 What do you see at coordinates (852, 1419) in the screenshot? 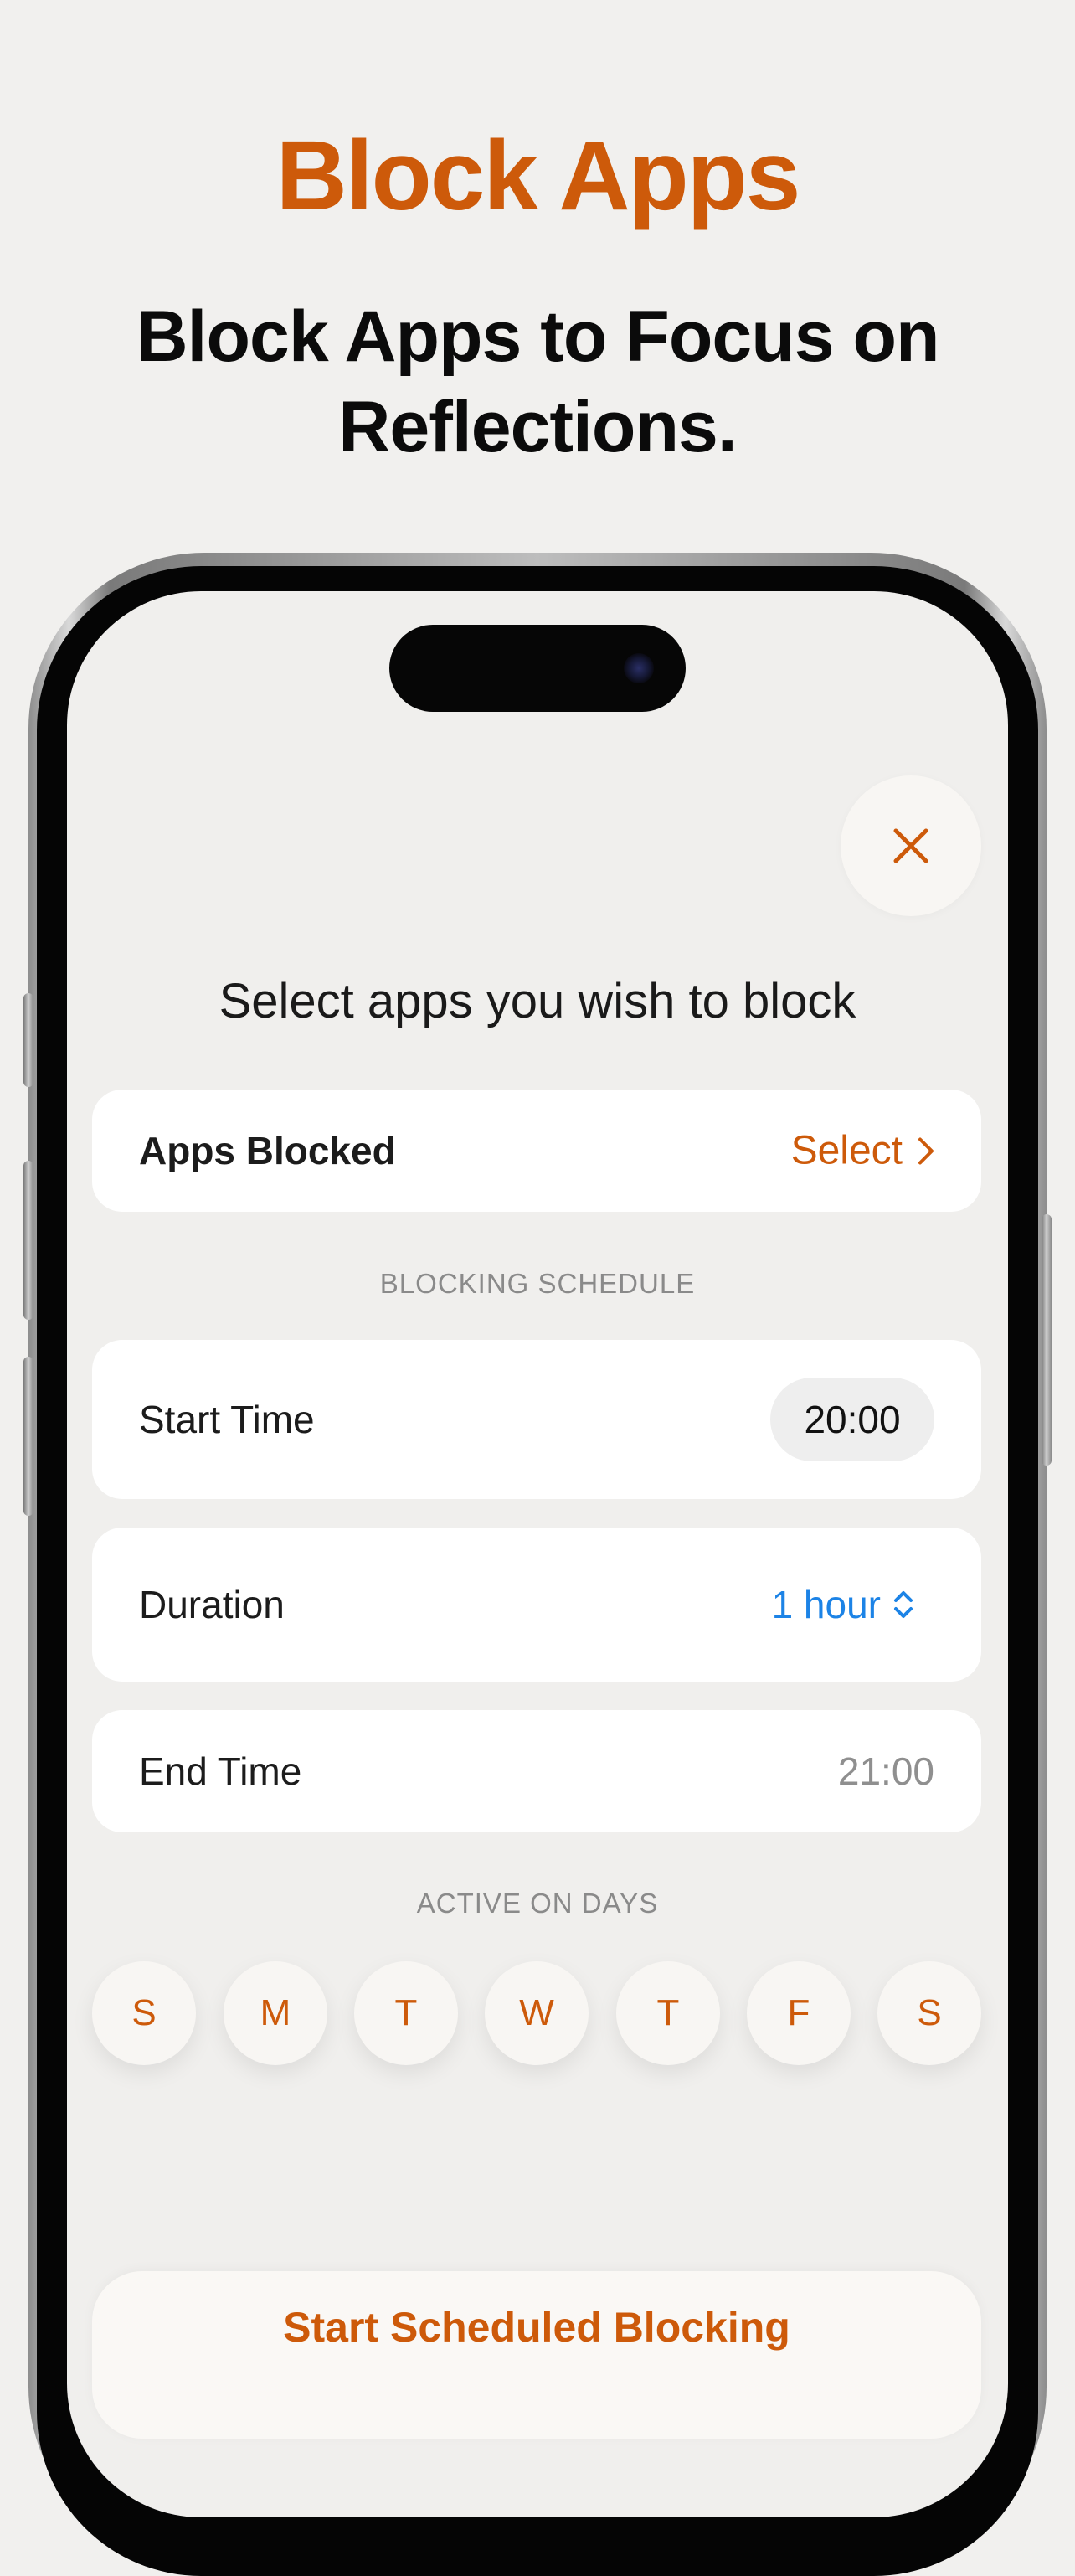
I see `start-time-picker: 20:00` at bounding box center [852, 1419].